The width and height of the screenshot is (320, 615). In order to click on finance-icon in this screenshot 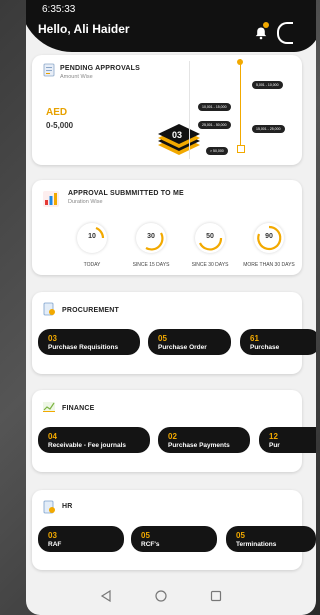, I will do `click(49, 407)`.